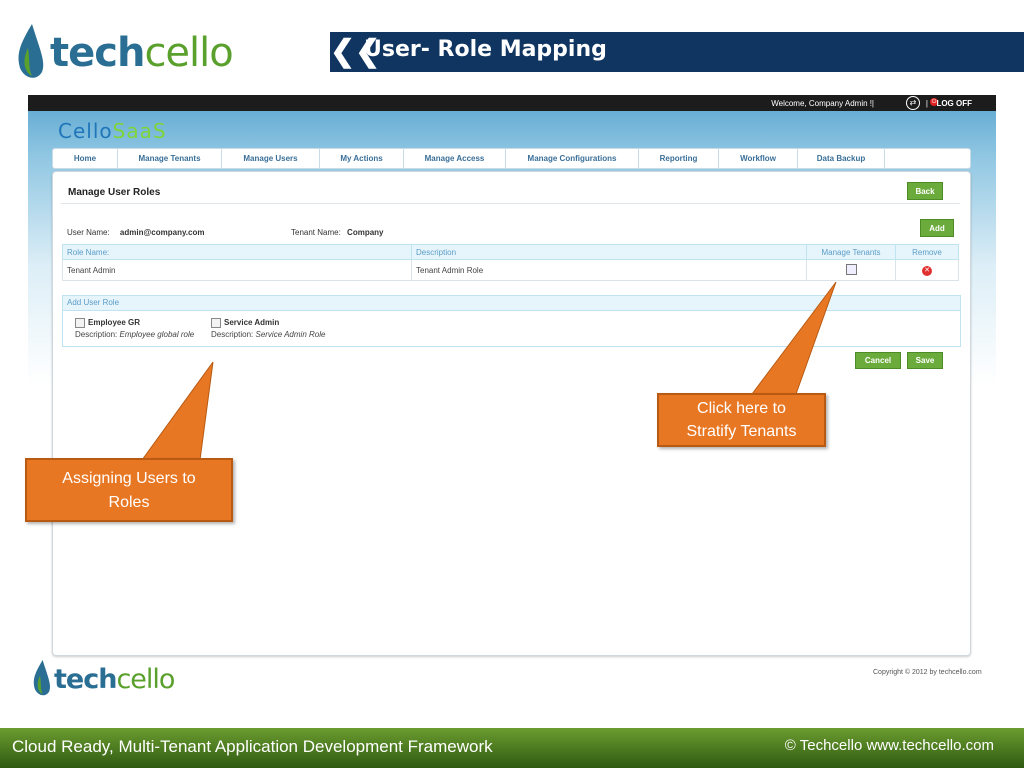  What do you see at coordinates (794, 338) in the screenshot?
I see `stratify-pointer` at bounding box center [794, 338].